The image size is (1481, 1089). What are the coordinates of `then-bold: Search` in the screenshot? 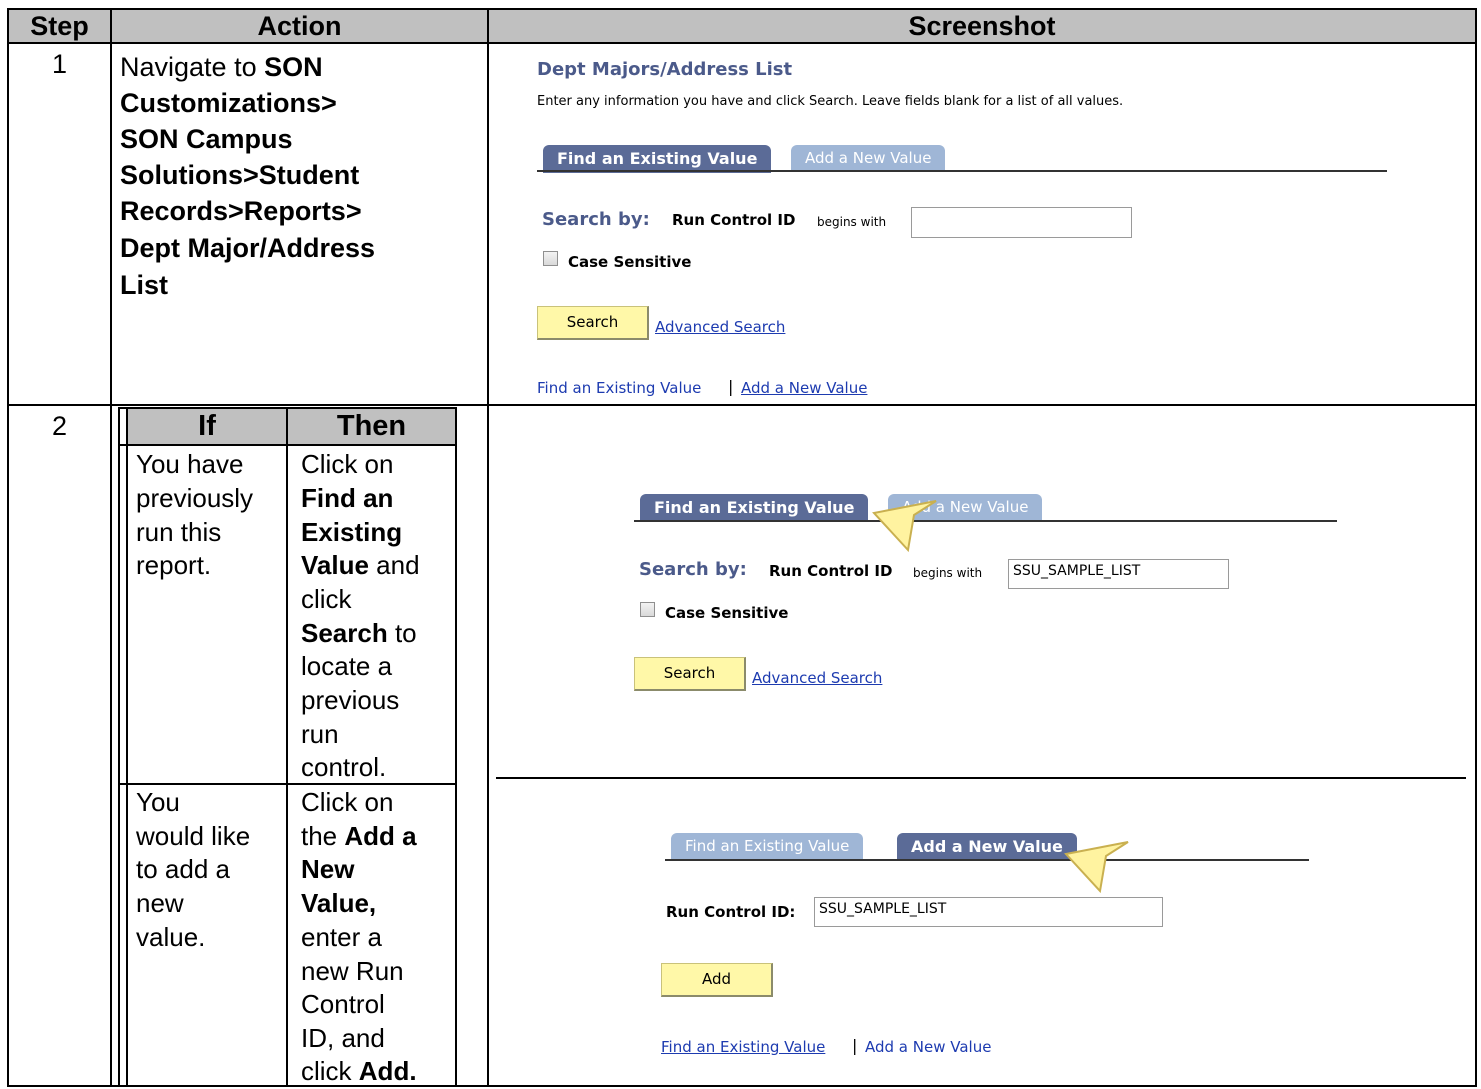 It's located at (344, 633).